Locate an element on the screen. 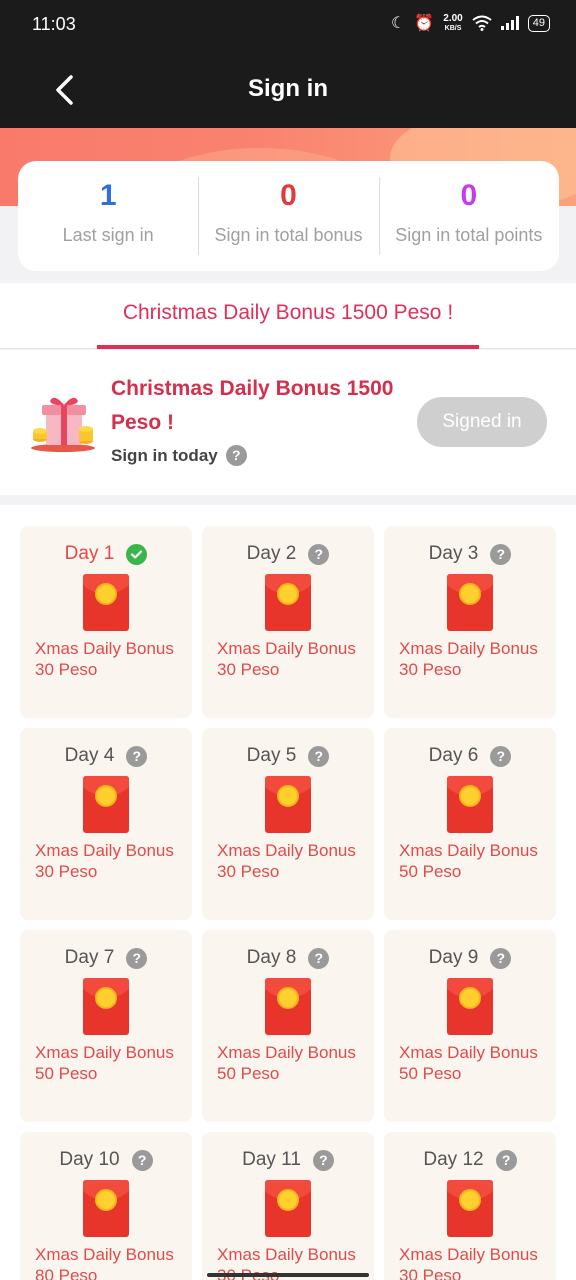  signed-in-button: Signed in is located at coordinates (482, 422).